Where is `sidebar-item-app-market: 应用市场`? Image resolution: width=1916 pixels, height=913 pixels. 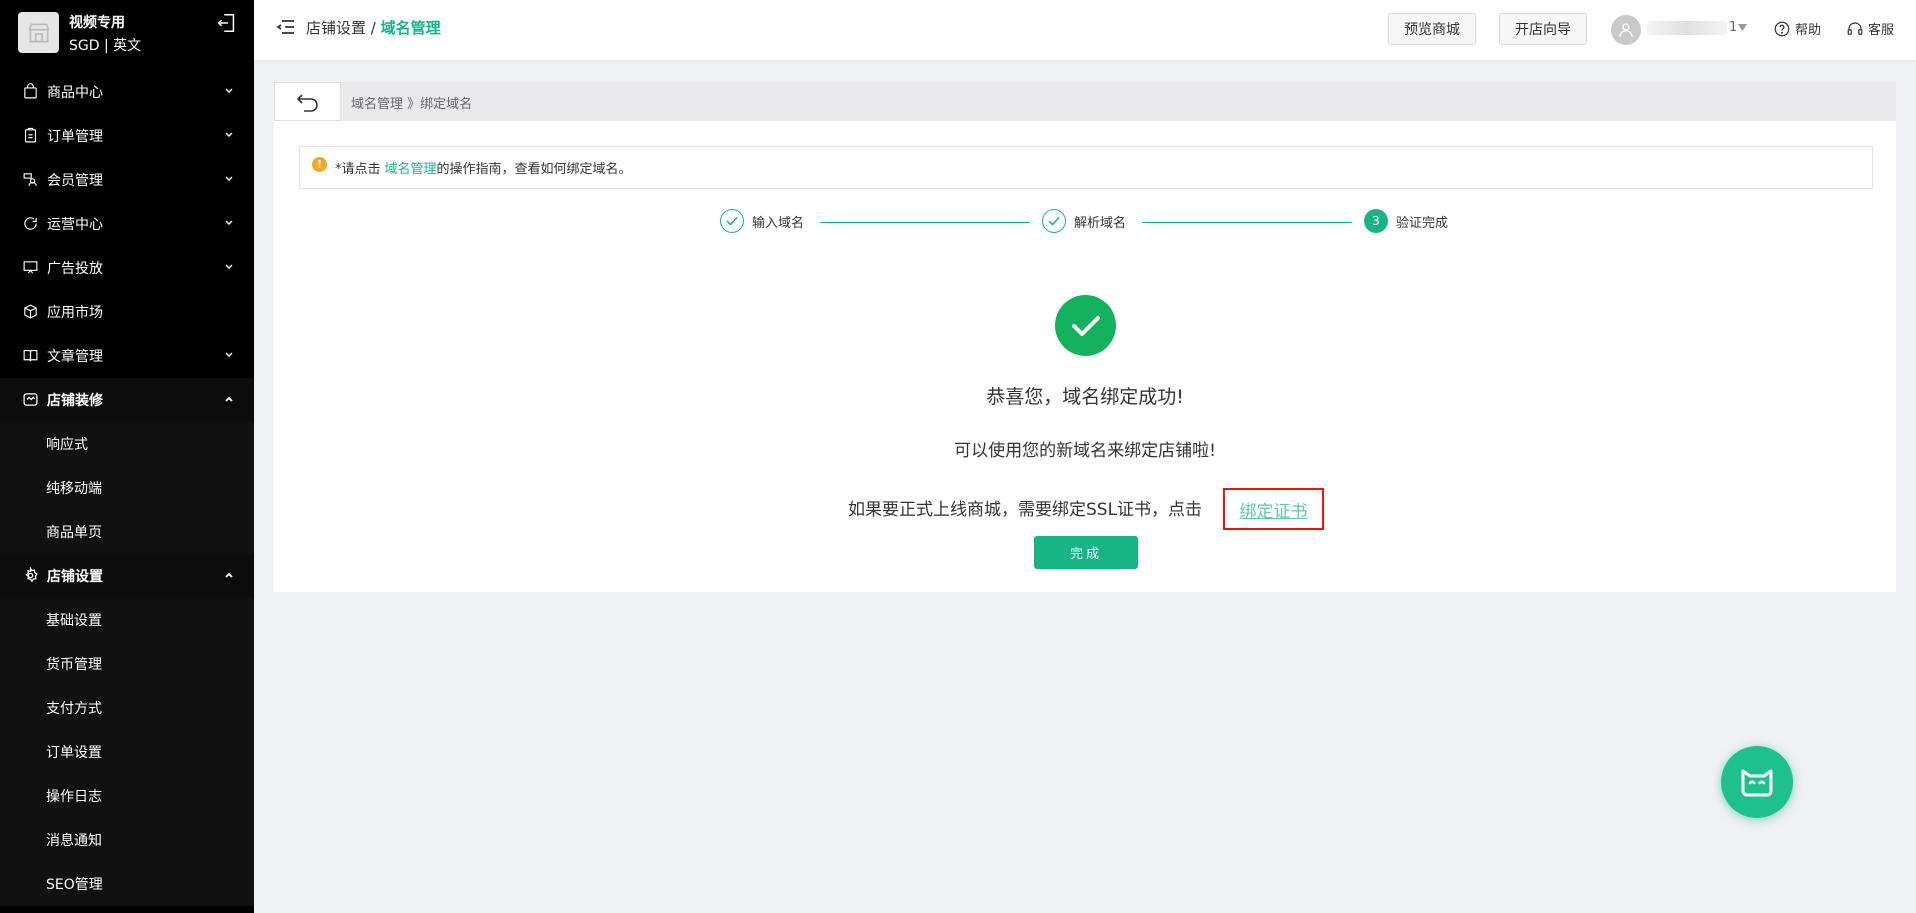 sidebar-item-app-market: 应用市场 is located at coordinates (127, 312).